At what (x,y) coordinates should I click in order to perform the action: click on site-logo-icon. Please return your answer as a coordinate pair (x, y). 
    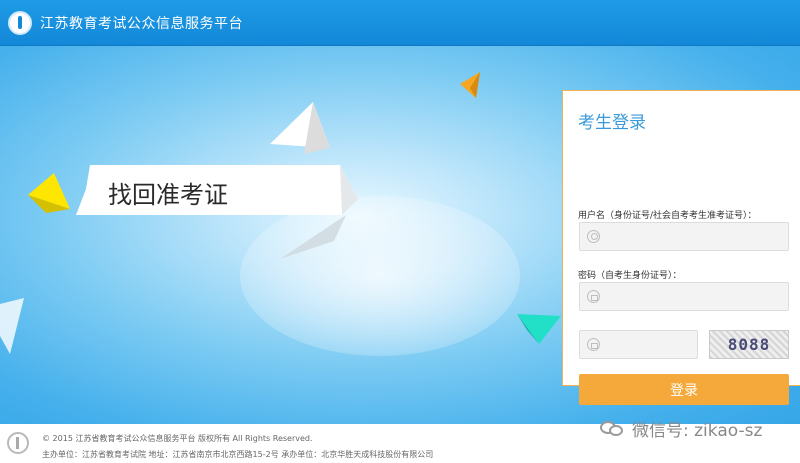
    Looking at the image, I should click on (20, 22).